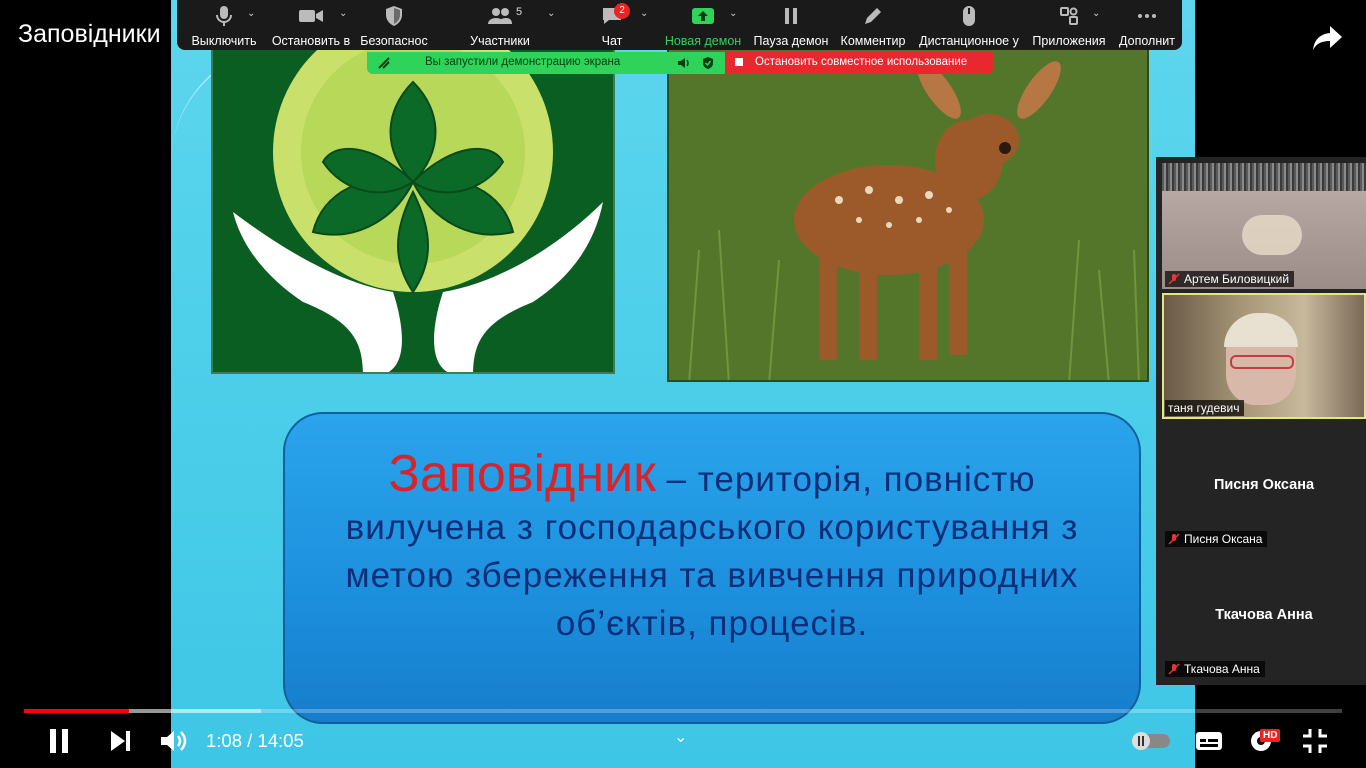  What do you see at coordinates (500, 27) in the screenshot?
I see `participants-button: Участники` at bounding box center [500, 27].